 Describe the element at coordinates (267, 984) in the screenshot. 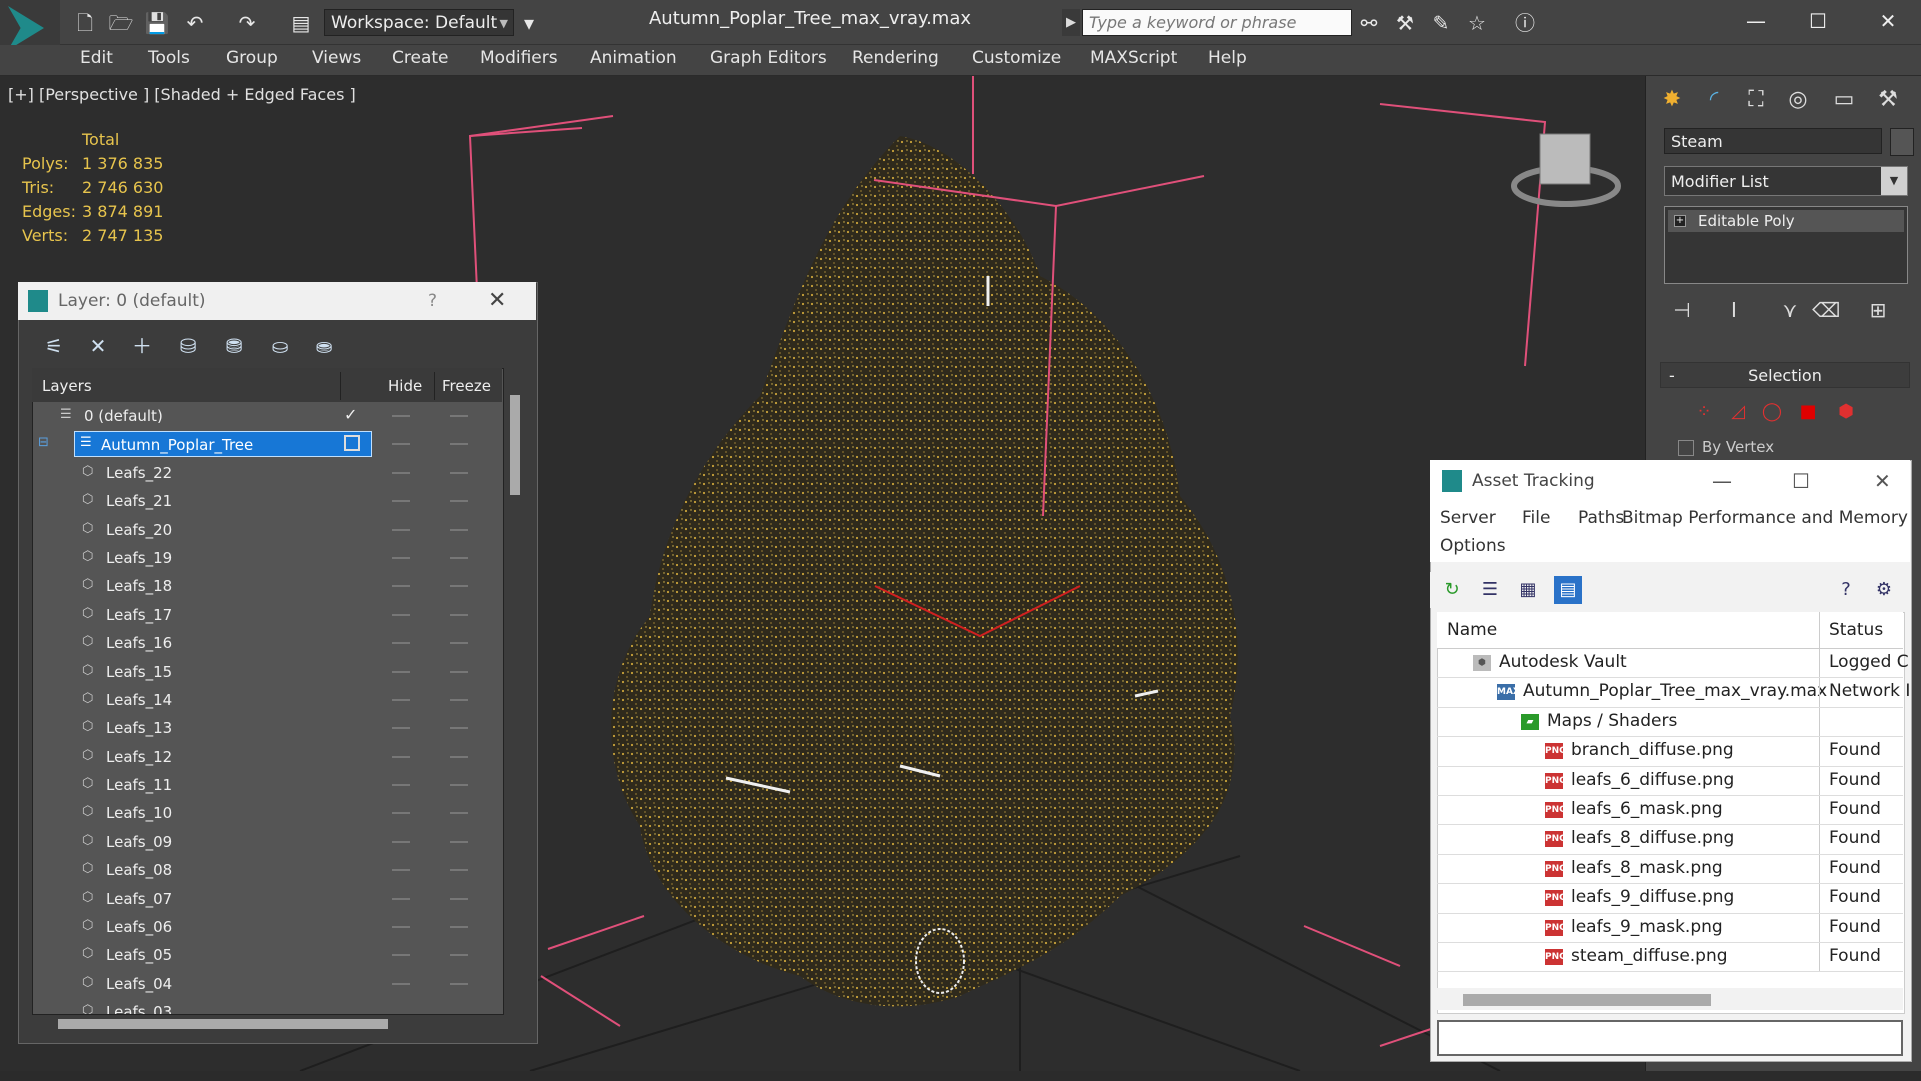

I see `layer-row: ⬡ Leafs_04` at that location.